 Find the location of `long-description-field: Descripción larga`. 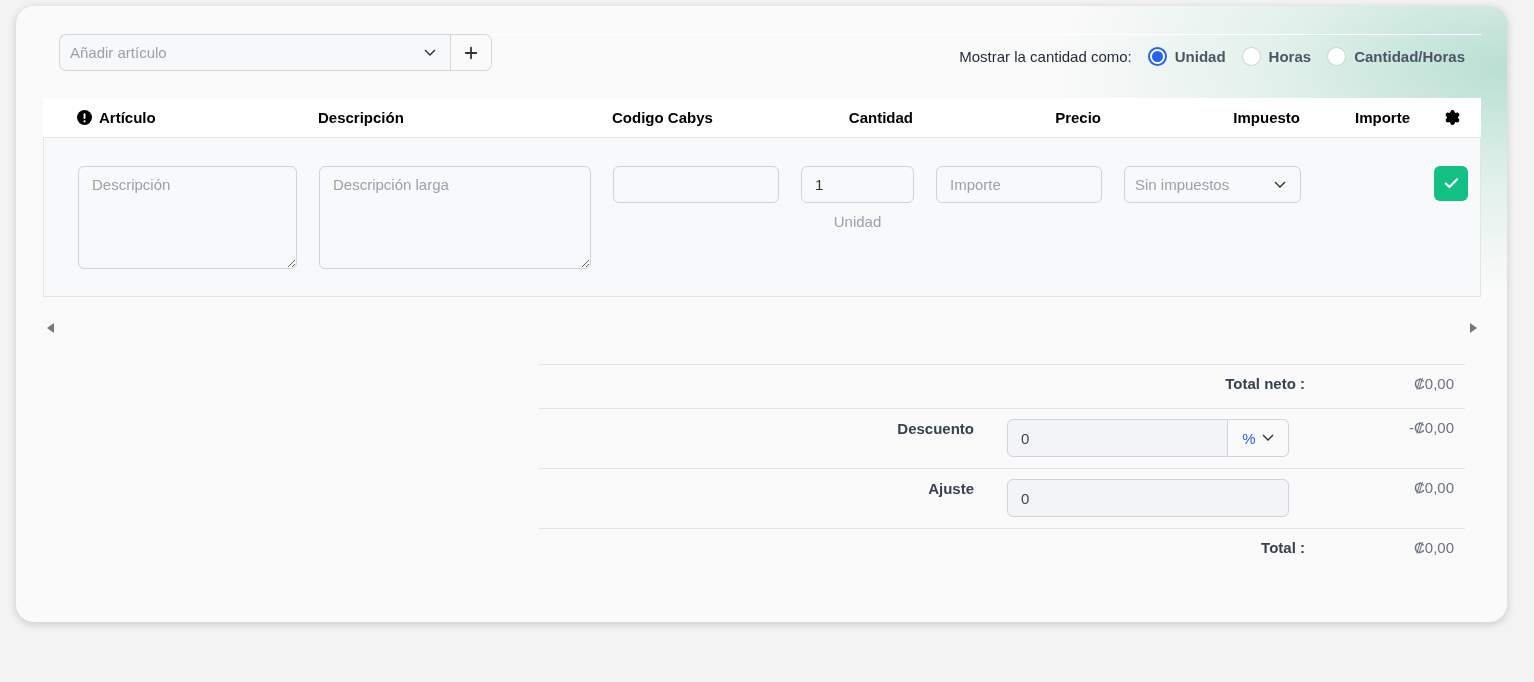

long-description-field: Descripción larga is located at coordinates (455, 217).